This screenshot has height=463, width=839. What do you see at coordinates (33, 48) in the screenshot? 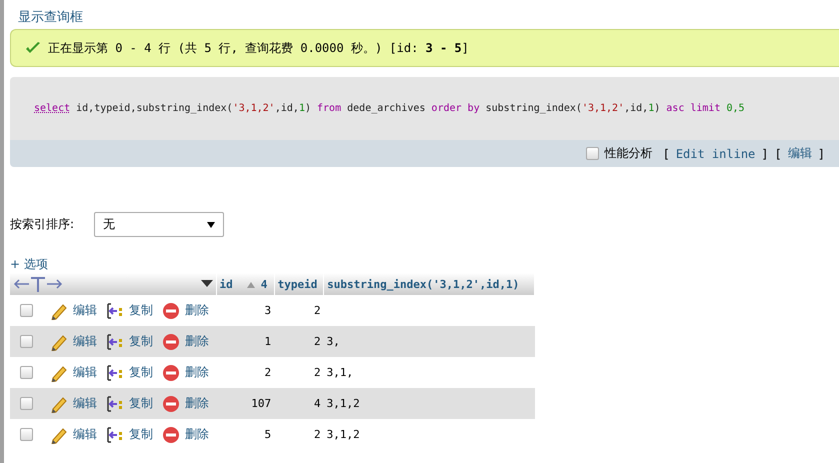
I see `check-icon` at bounding box center [33, 48].